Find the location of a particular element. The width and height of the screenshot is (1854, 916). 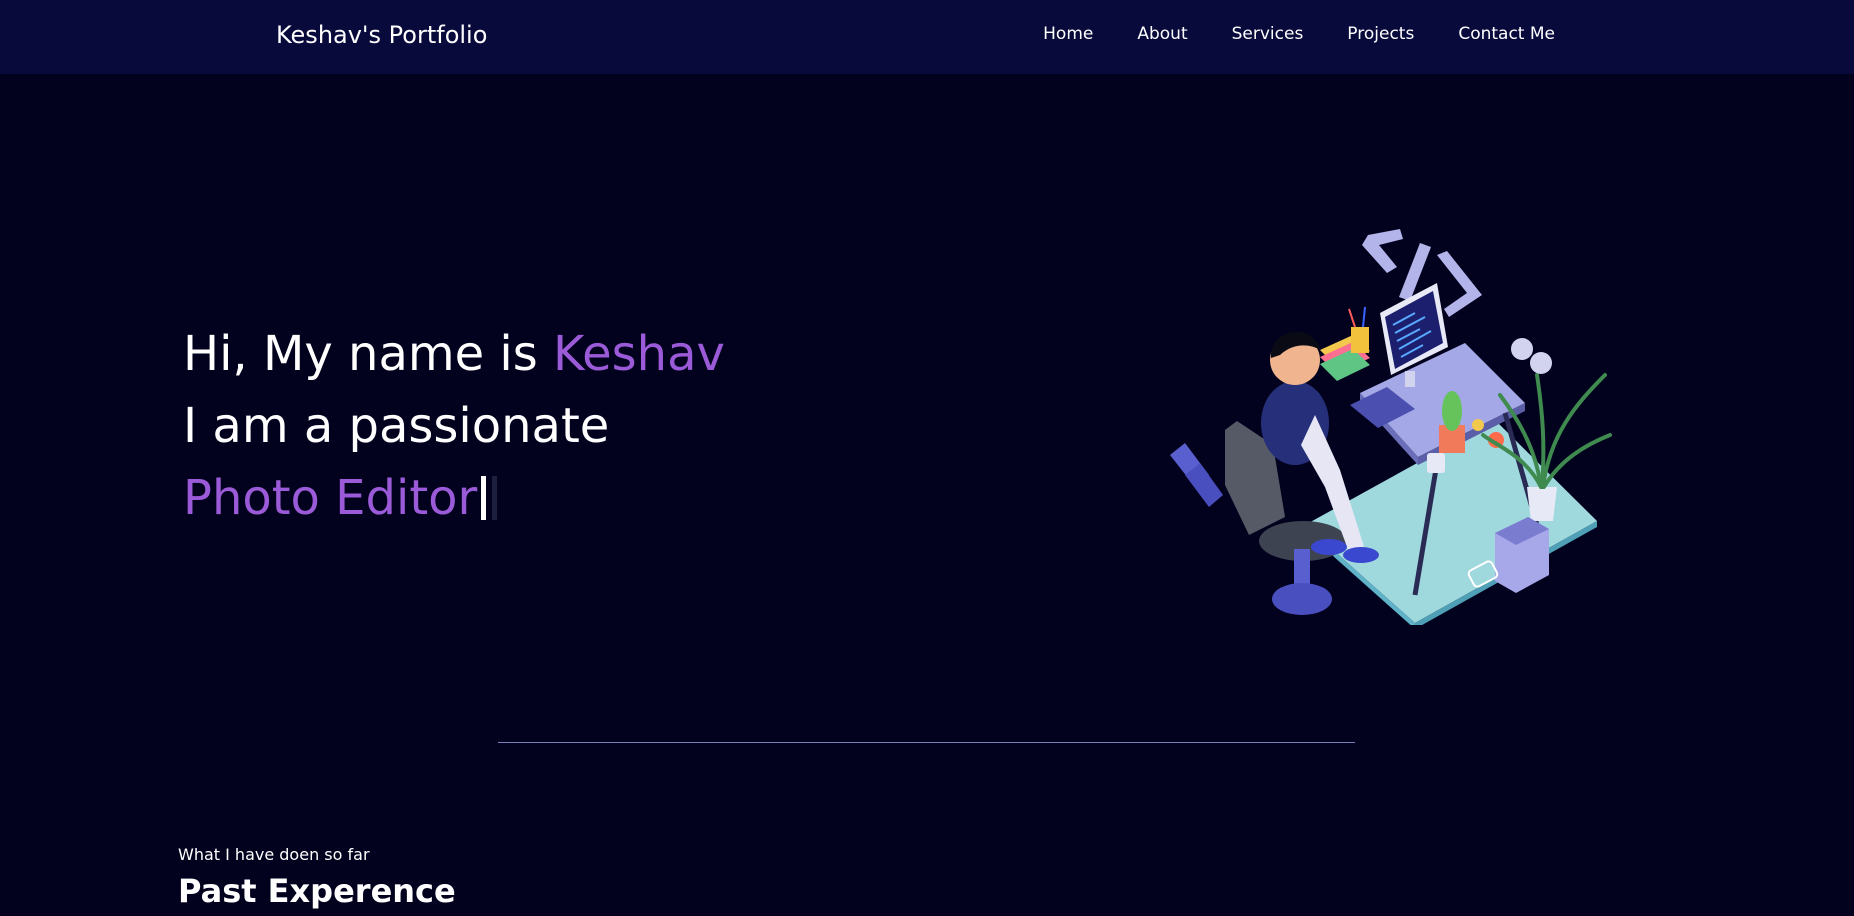

pencil-shape is located at coordinates (1352, 318).